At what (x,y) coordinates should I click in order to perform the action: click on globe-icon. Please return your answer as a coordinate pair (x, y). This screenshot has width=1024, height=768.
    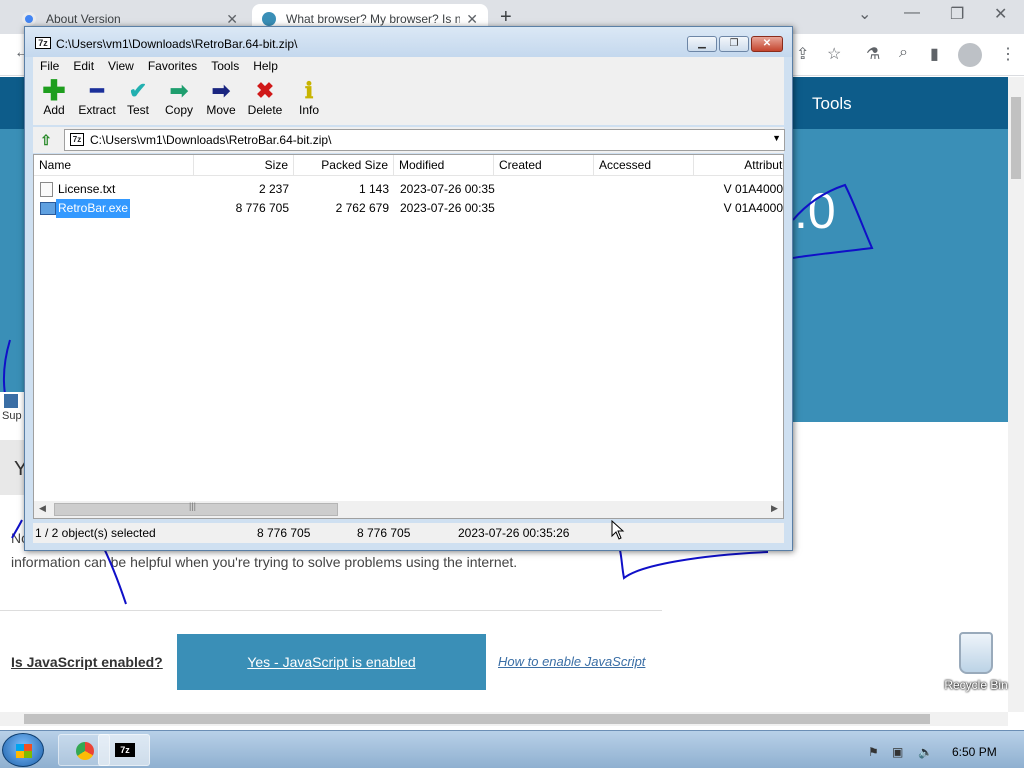
    Looking at the image, I should click on (269, 19).